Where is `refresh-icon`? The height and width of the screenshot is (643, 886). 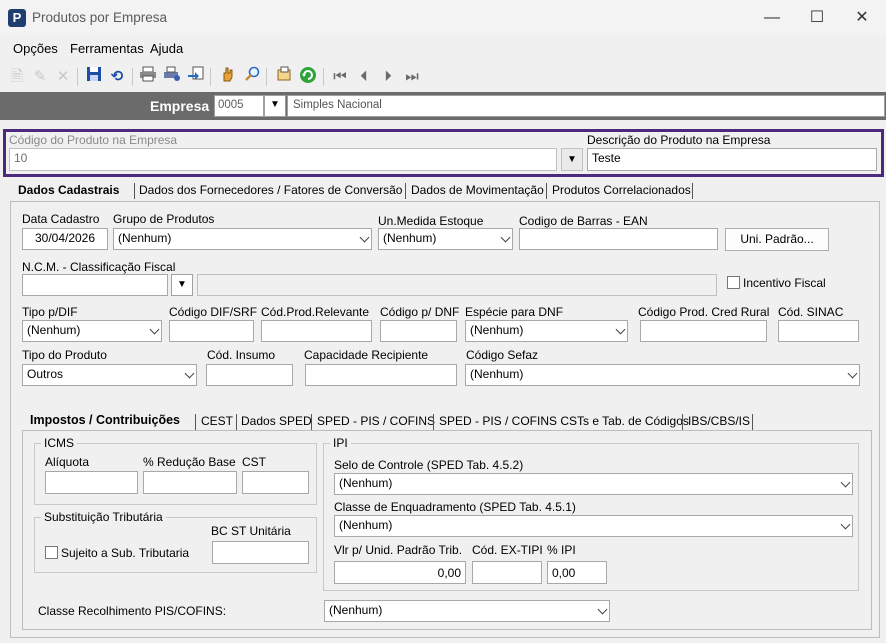 refresh-icon is located at coordinates (308, 77).